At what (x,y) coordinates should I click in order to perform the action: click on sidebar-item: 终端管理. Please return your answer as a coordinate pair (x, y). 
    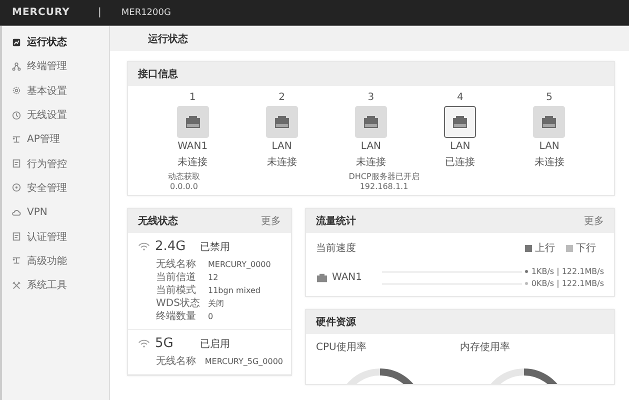
    Looking at the image, I should click on (55, 66).